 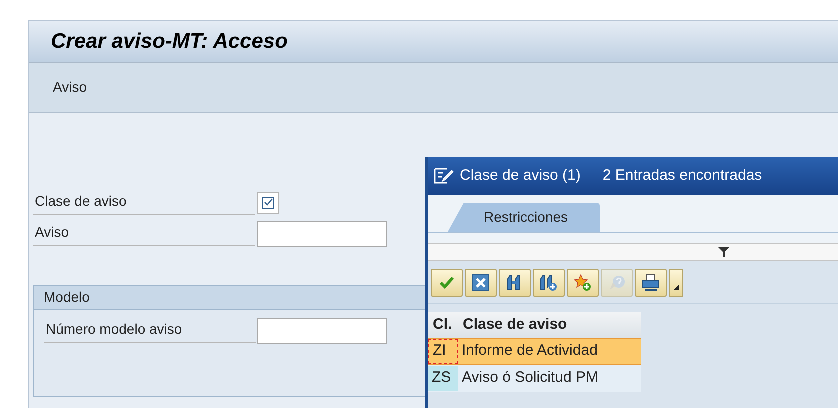 I want to click on checkbox-list-icon, so click(x=268, y=203).